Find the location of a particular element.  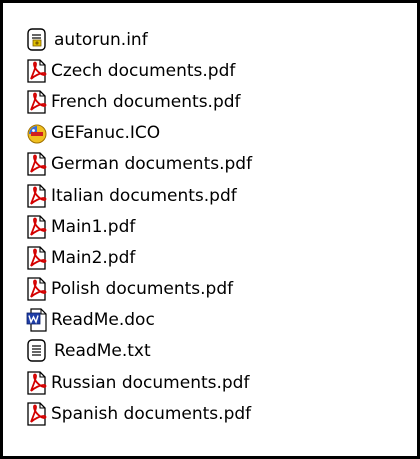

list-item: Spanish documents.pdf is located at coordinates (139, 413).